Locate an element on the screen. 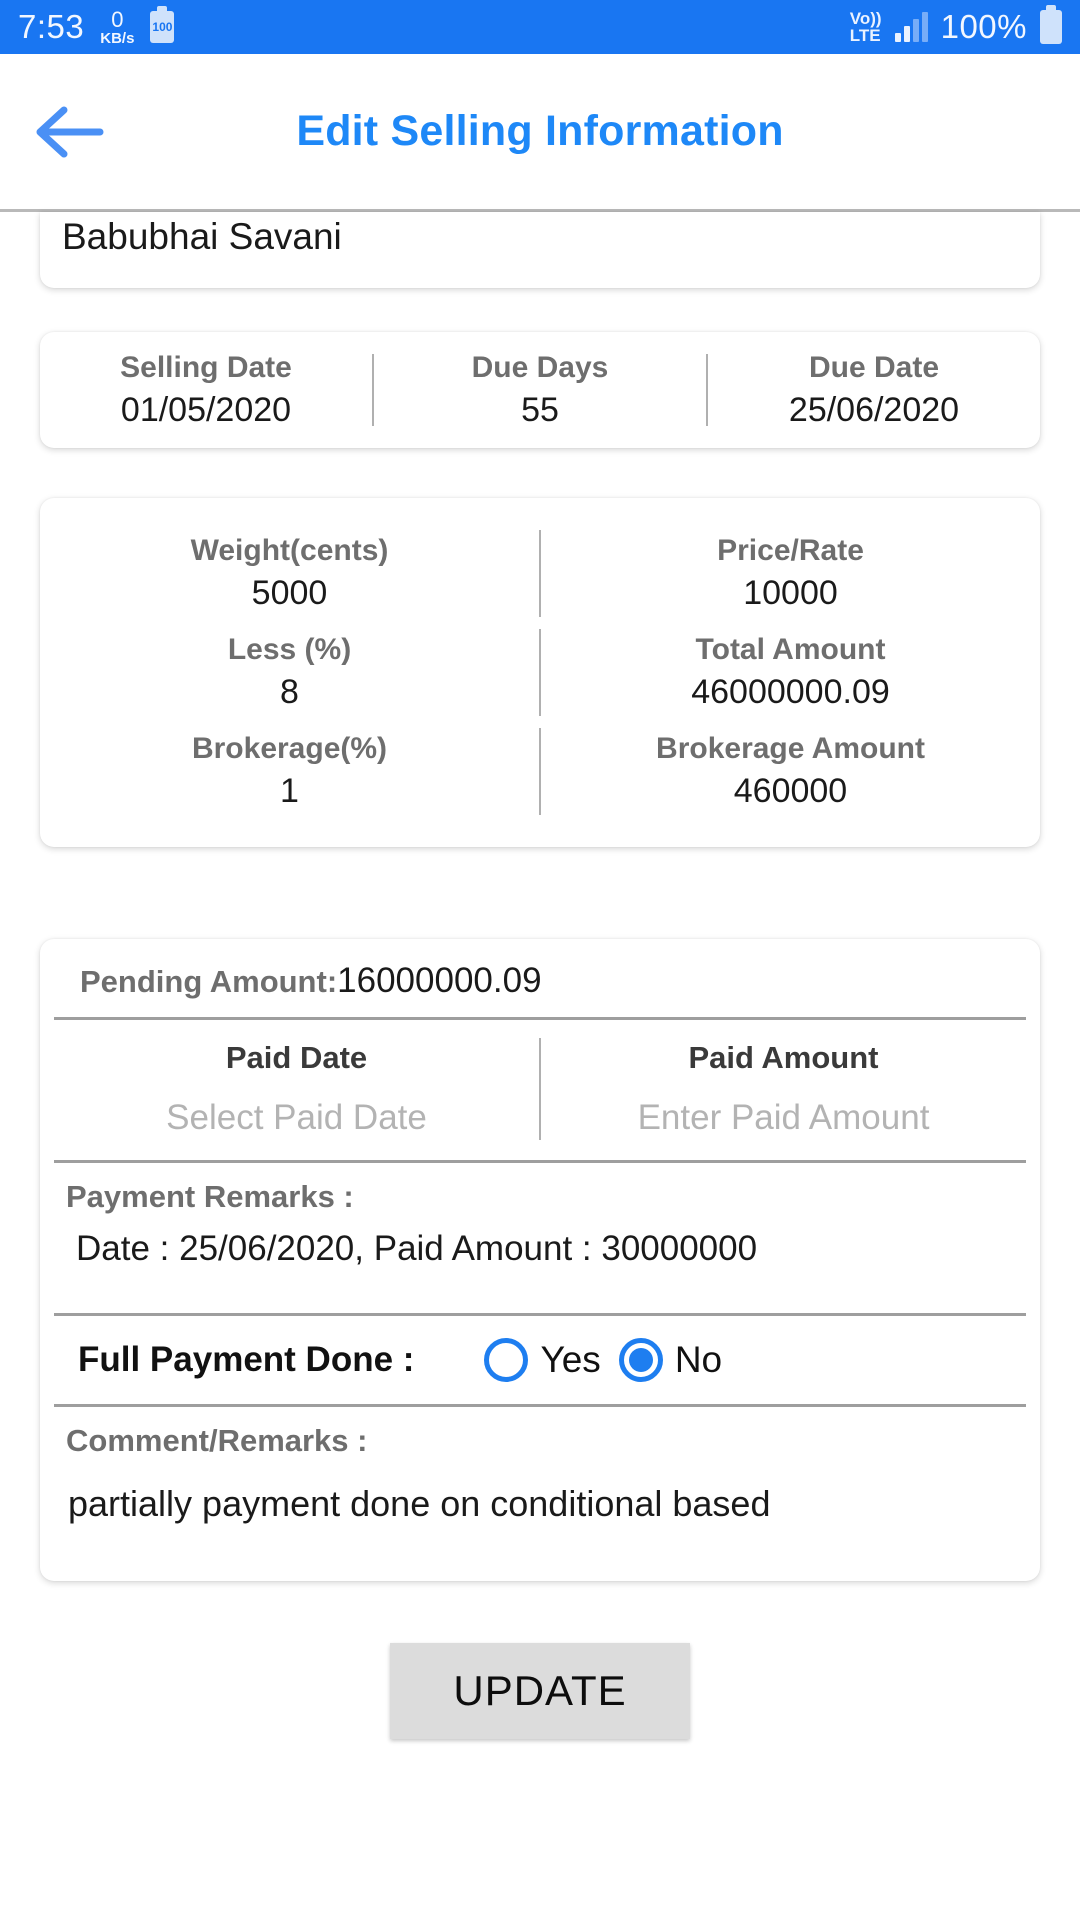 Image resolution: width=1080 pixels, height=1920 pixels. selling-date-value: 01/05/2020 is located at coordinates (206, 409).